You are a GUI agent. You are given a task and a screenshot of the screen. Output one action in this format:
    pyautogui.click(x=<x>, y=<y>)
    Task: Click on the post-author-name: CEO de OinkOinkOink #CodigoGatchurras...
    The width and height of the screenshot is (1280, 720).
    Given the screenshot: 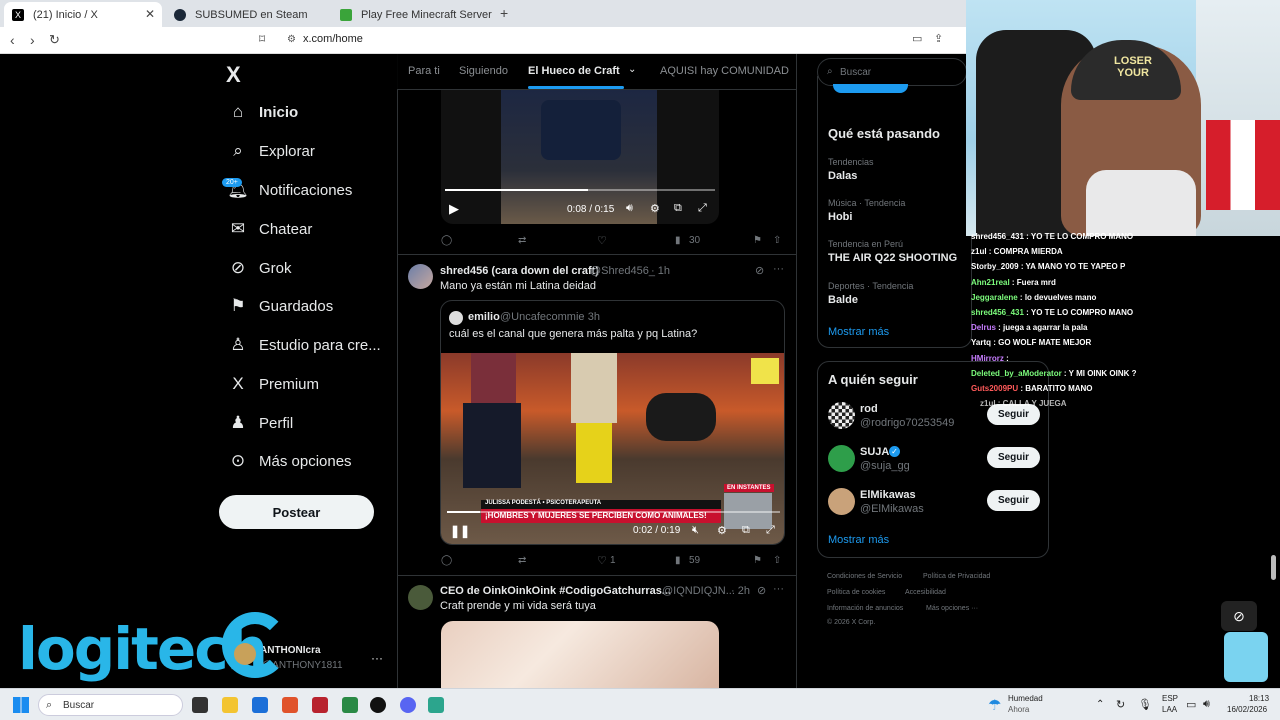 What is the action you would take?
    pyautogui.click(x=555, y=591)
    